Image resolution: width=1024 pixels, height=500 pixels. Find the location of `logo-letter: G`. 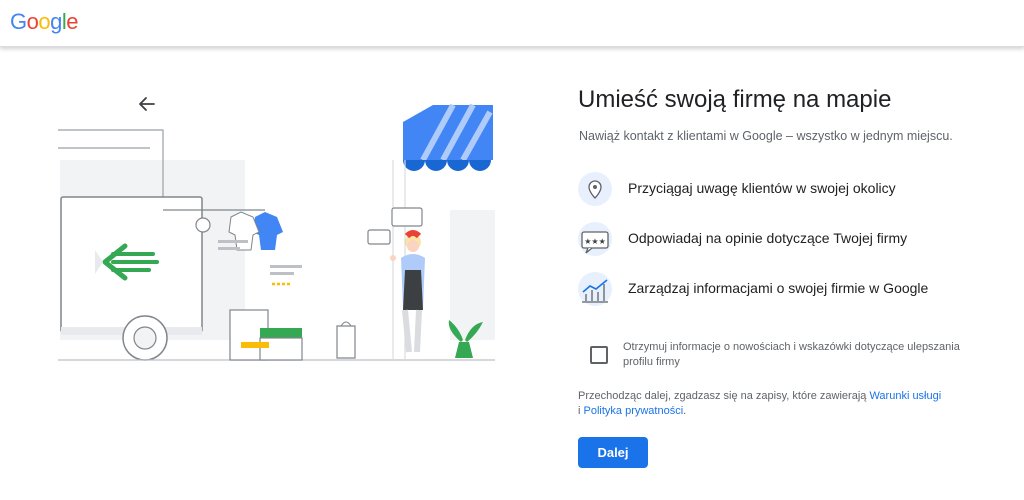

logo-letter: G is located at coordinates (18, 21).